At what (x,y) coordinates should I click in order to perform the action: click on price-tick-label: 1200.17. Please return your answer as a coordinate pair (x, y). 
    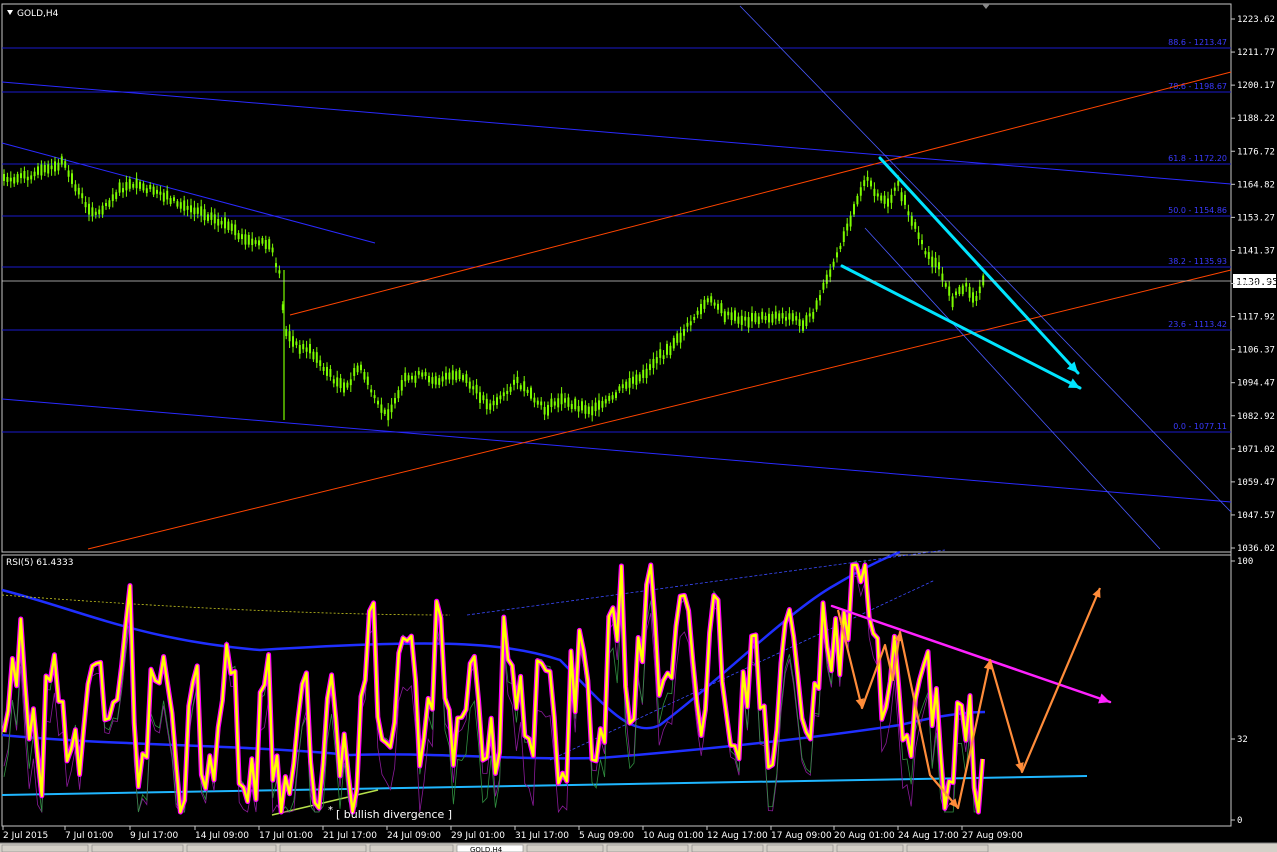
    Looking at the image, I should click on (1256, 86).